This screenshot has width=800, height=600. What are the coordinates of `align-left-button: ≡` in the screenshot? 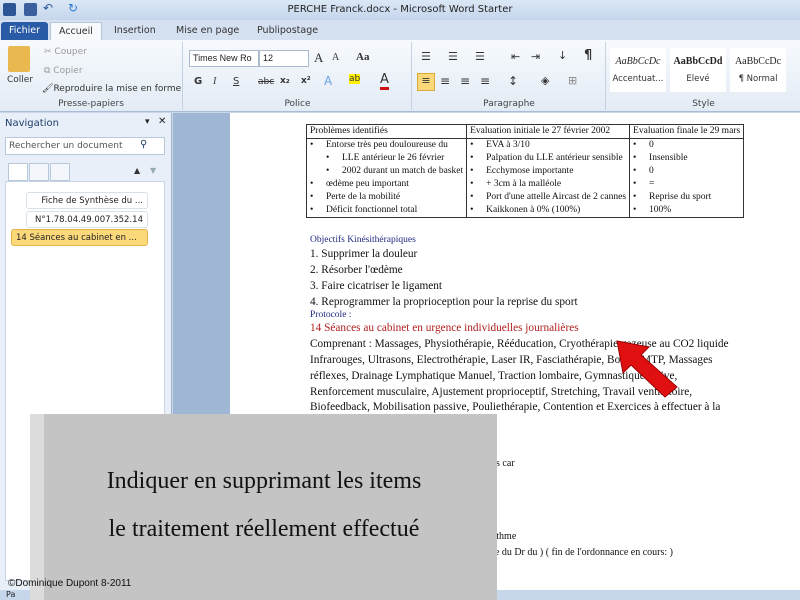 It's located at (426, 82).